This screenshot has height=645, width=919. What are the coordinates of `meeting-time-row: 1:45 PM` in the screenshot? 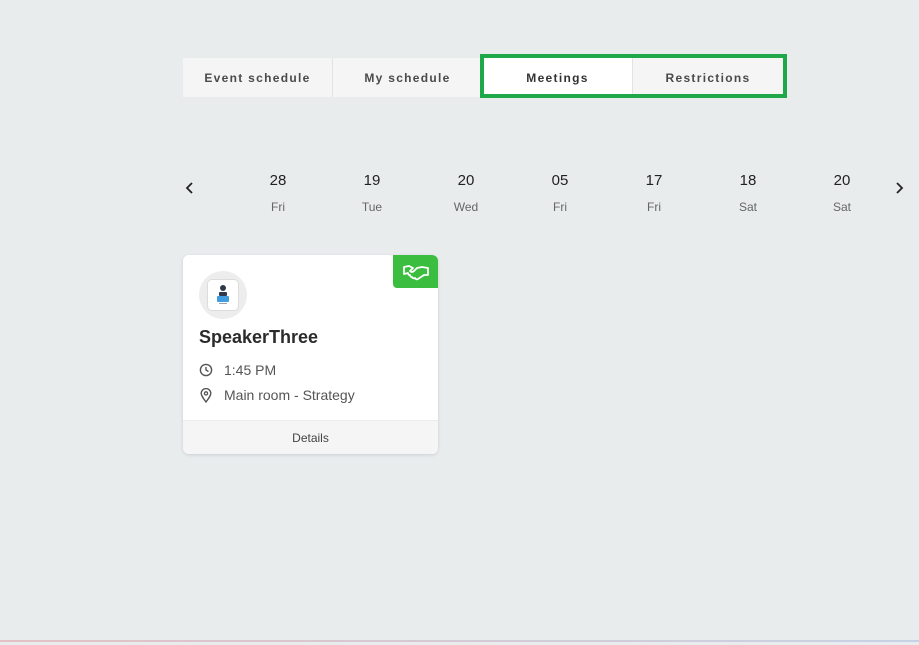 It's located at (237, 370).